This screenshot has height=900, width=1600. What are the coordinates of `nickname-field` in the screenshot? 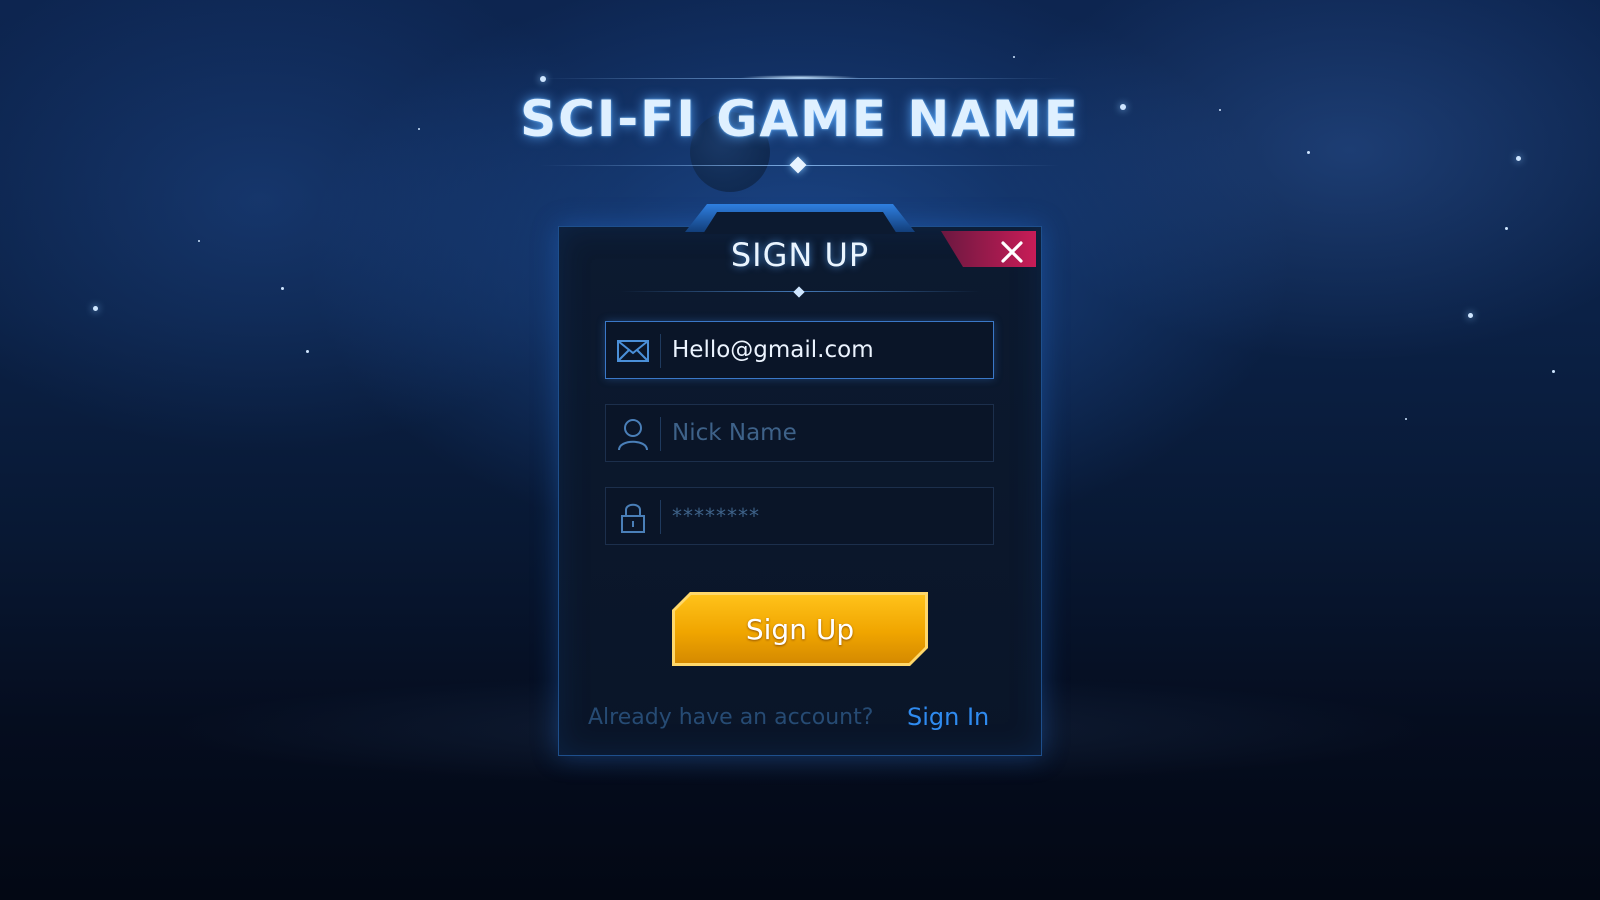 It's located at (799, 433).